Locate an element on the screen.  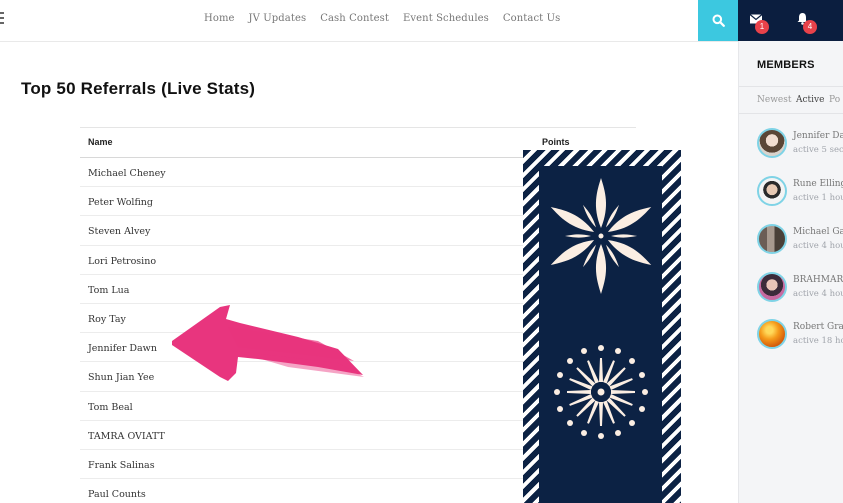
notifications-badge: 4 is located at coordinates (810, 27).